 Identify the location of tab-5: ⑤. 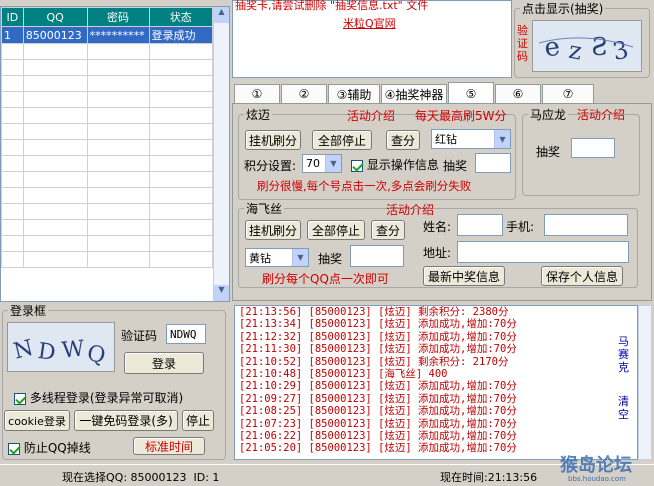
(471, 93).